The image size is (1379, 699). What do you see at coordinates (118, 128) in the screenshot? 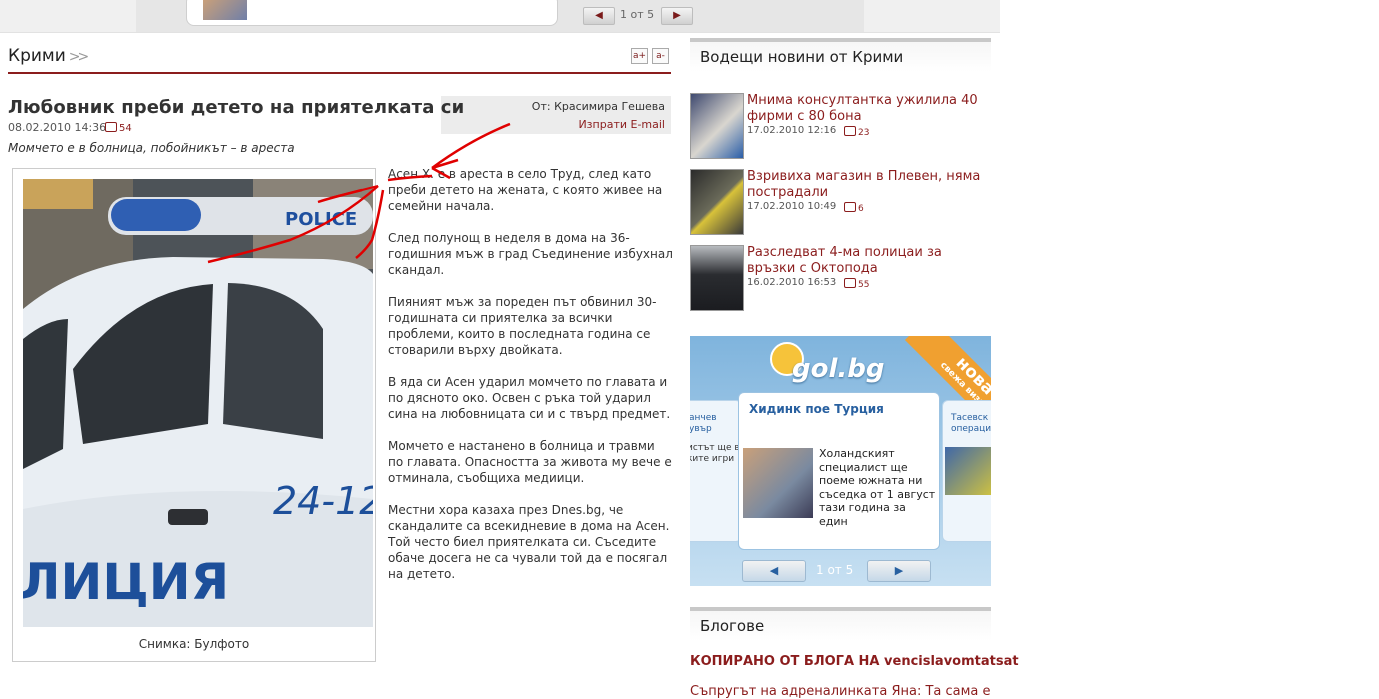
I see `article-comments-count: 54` at bounding box center [118, 128].